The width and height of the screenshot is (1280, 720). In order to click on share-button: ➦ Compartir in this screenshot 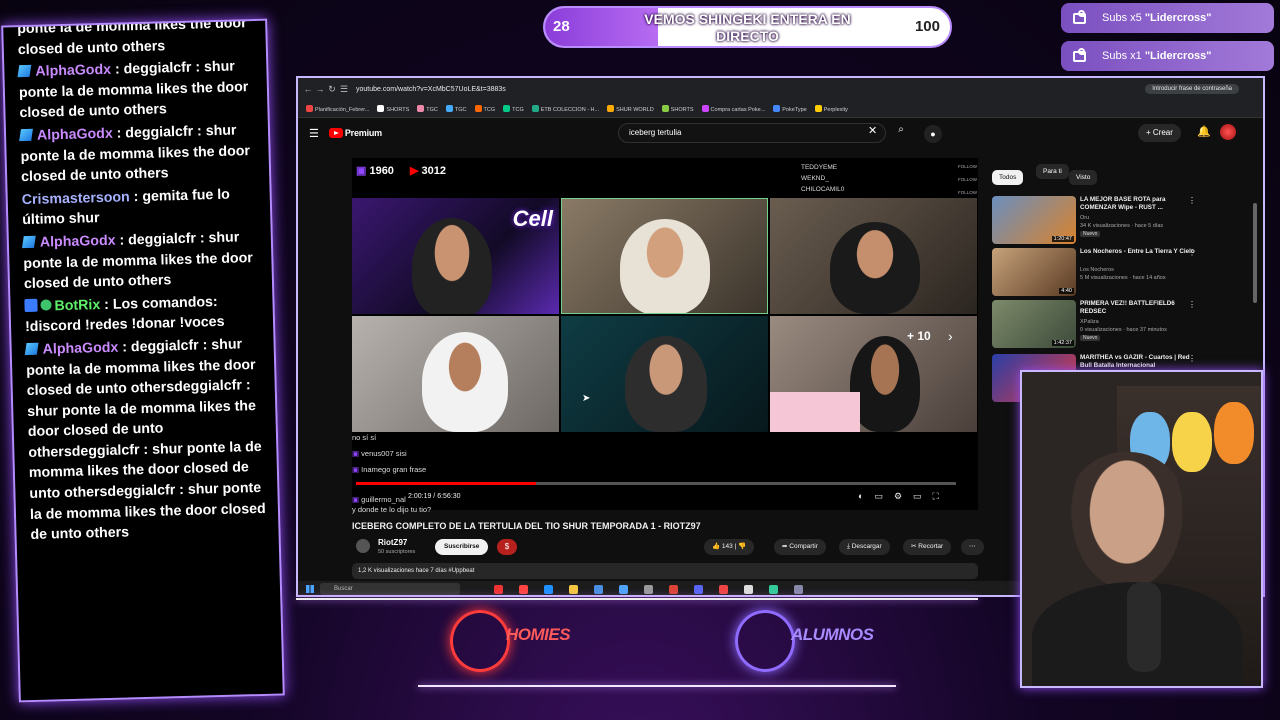, I will do `click(800, 547)`.